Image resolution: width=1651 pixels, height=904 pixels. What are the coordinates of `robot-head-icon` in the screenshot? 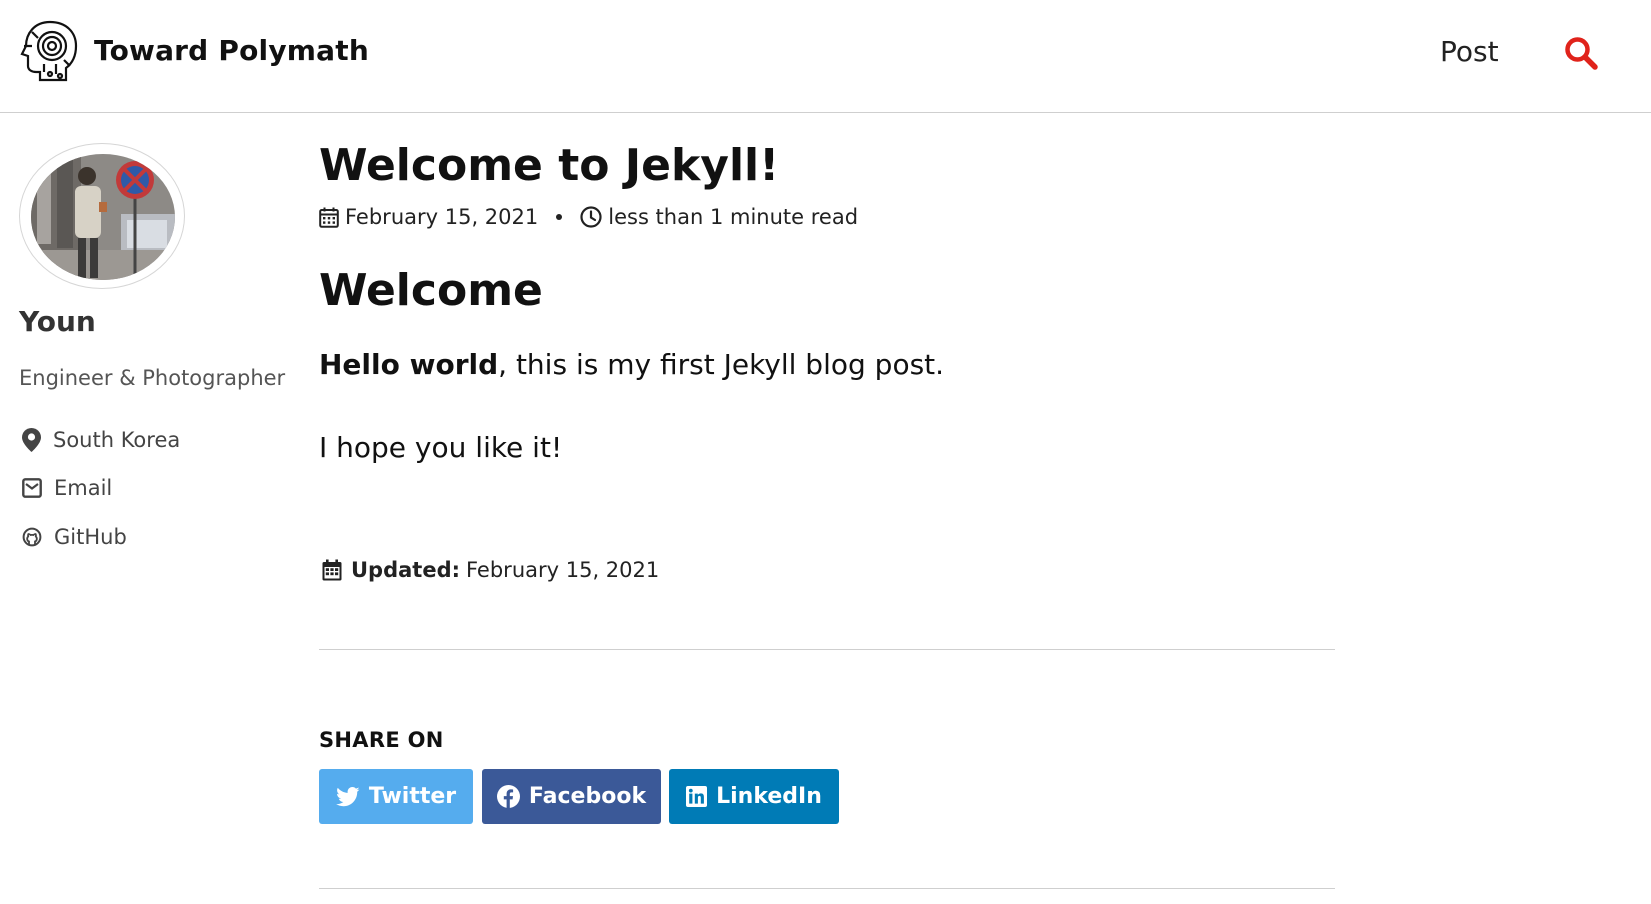 It's located at (50, 51).